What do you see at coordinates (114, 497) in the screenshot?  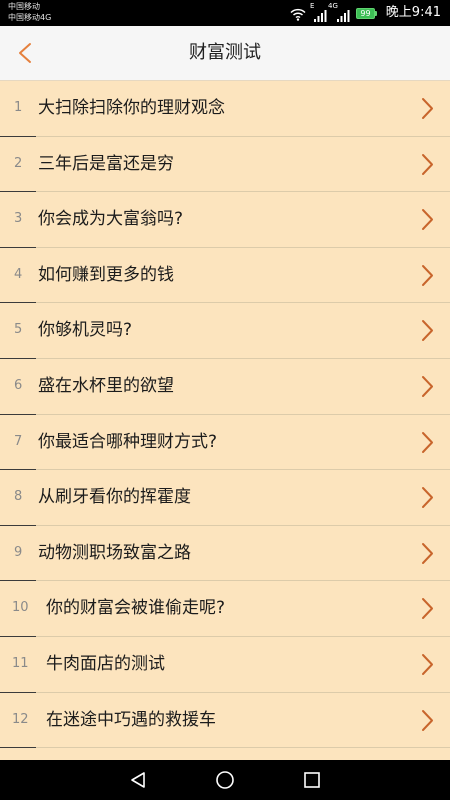 I see `list-item-title: 从刷牙看你的挥霍度` at bounding box center [114, 497].